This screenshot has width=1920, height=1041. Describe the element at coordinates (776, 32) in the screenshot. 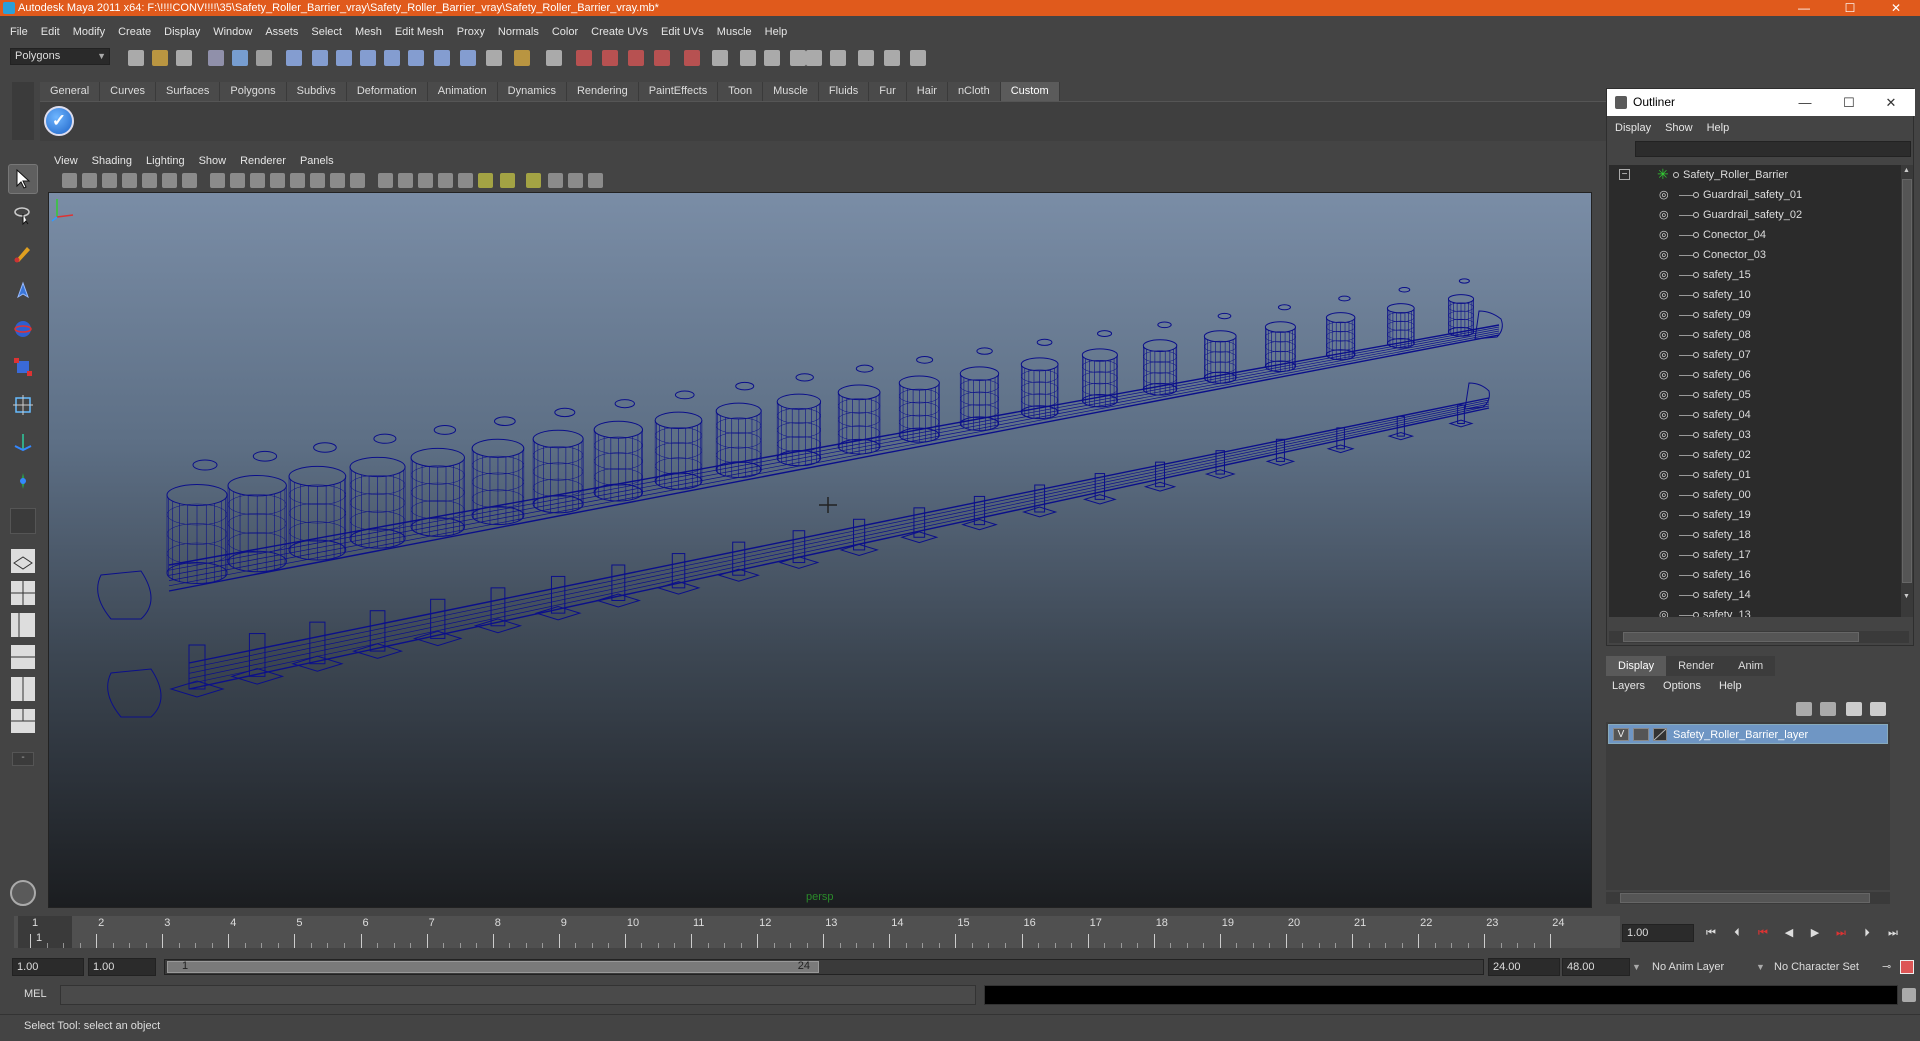

I see `menu-help: Help` at that location.